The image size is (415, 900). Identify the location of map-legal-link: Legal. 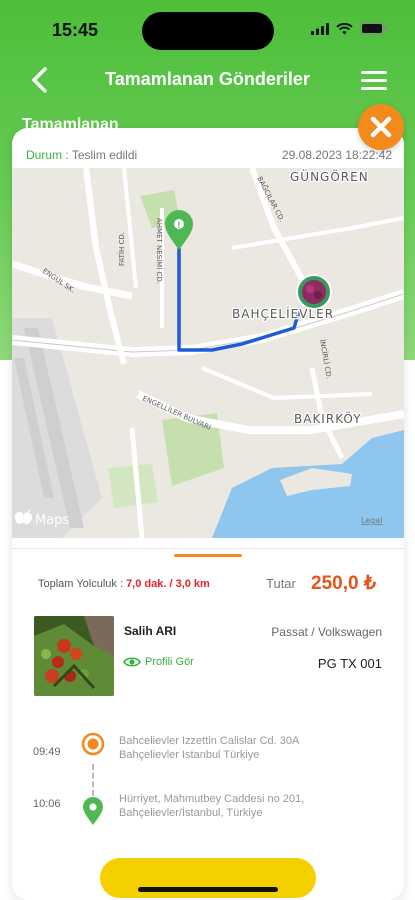
(371, 520).